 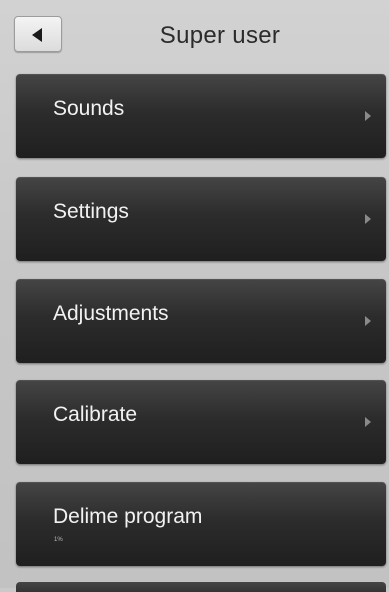 What do you see at coordinates (89, 108) in the screenshot?
I see `menu-item-label: Sounds` at bounding box center [89, 108].